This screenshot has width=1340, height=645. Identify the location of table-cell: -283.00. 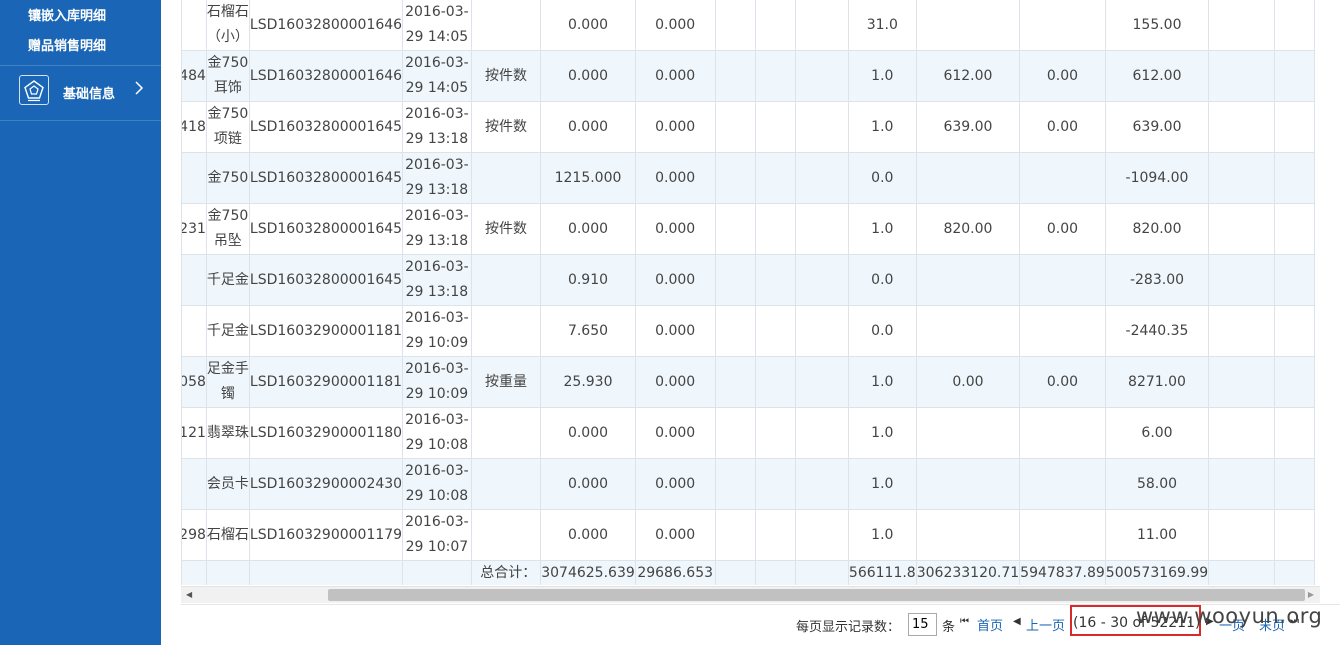
(1157, 280).